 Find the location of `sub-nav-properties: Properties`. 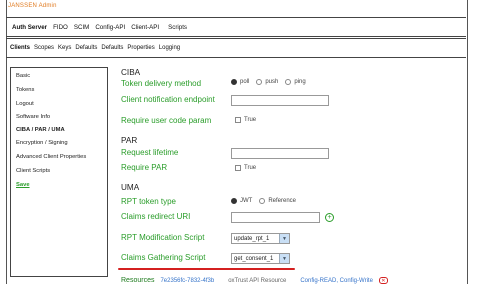

sub-nav-properties: Properties is located at coordinates (140, 48).